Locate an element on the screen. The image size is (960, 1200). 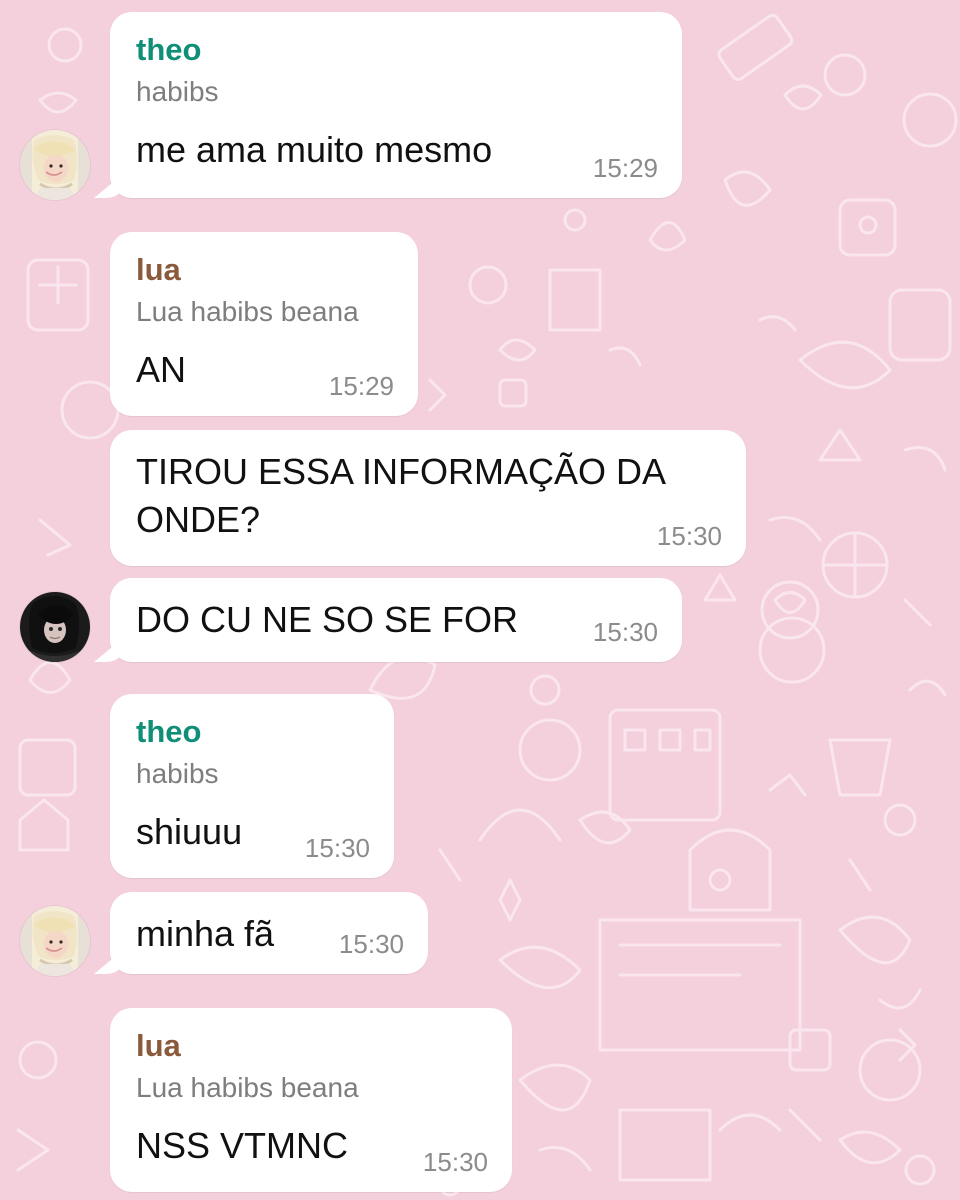
message-bubble: DO CU NE SO SE FOR 15:30 is located at coordinates (396, 620).